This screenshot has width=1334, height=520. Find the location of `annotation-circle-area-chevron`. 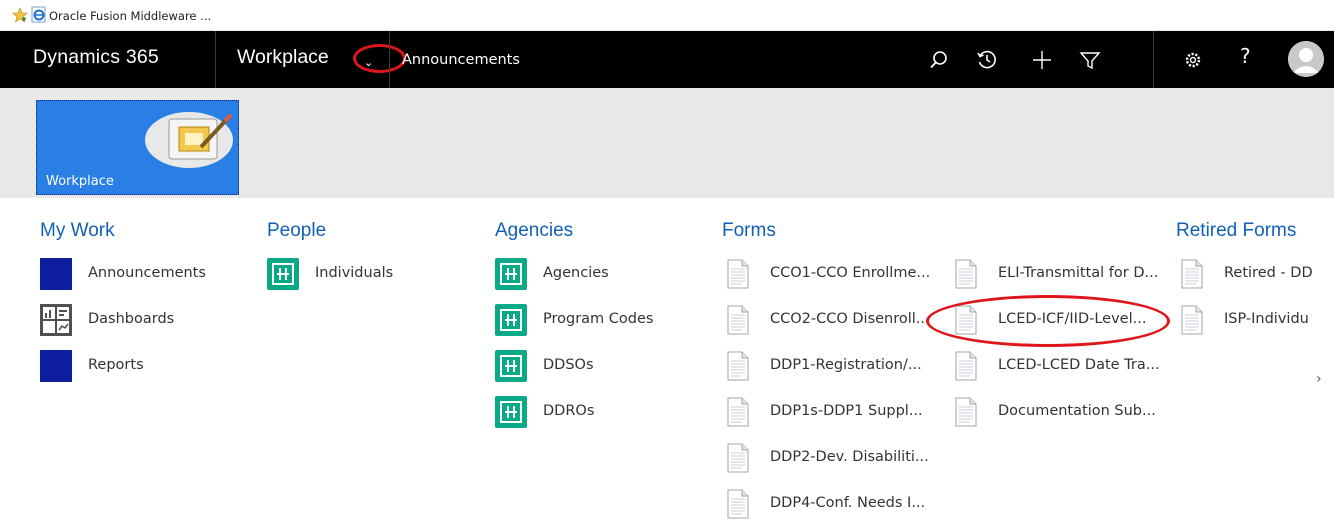

annotation-circle-area-chevron is located at coordinates (379, 58).